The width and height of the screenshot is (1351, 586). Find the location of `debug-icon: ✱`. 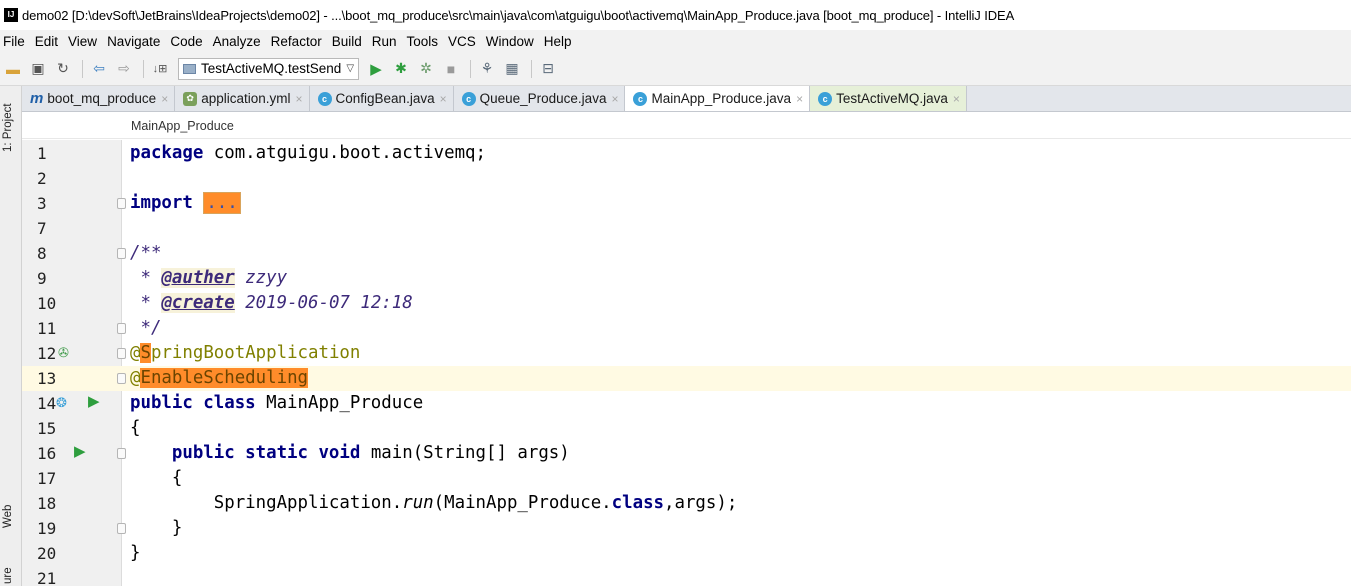

debug-icon: ✱ is located at coordinates (401, 69).